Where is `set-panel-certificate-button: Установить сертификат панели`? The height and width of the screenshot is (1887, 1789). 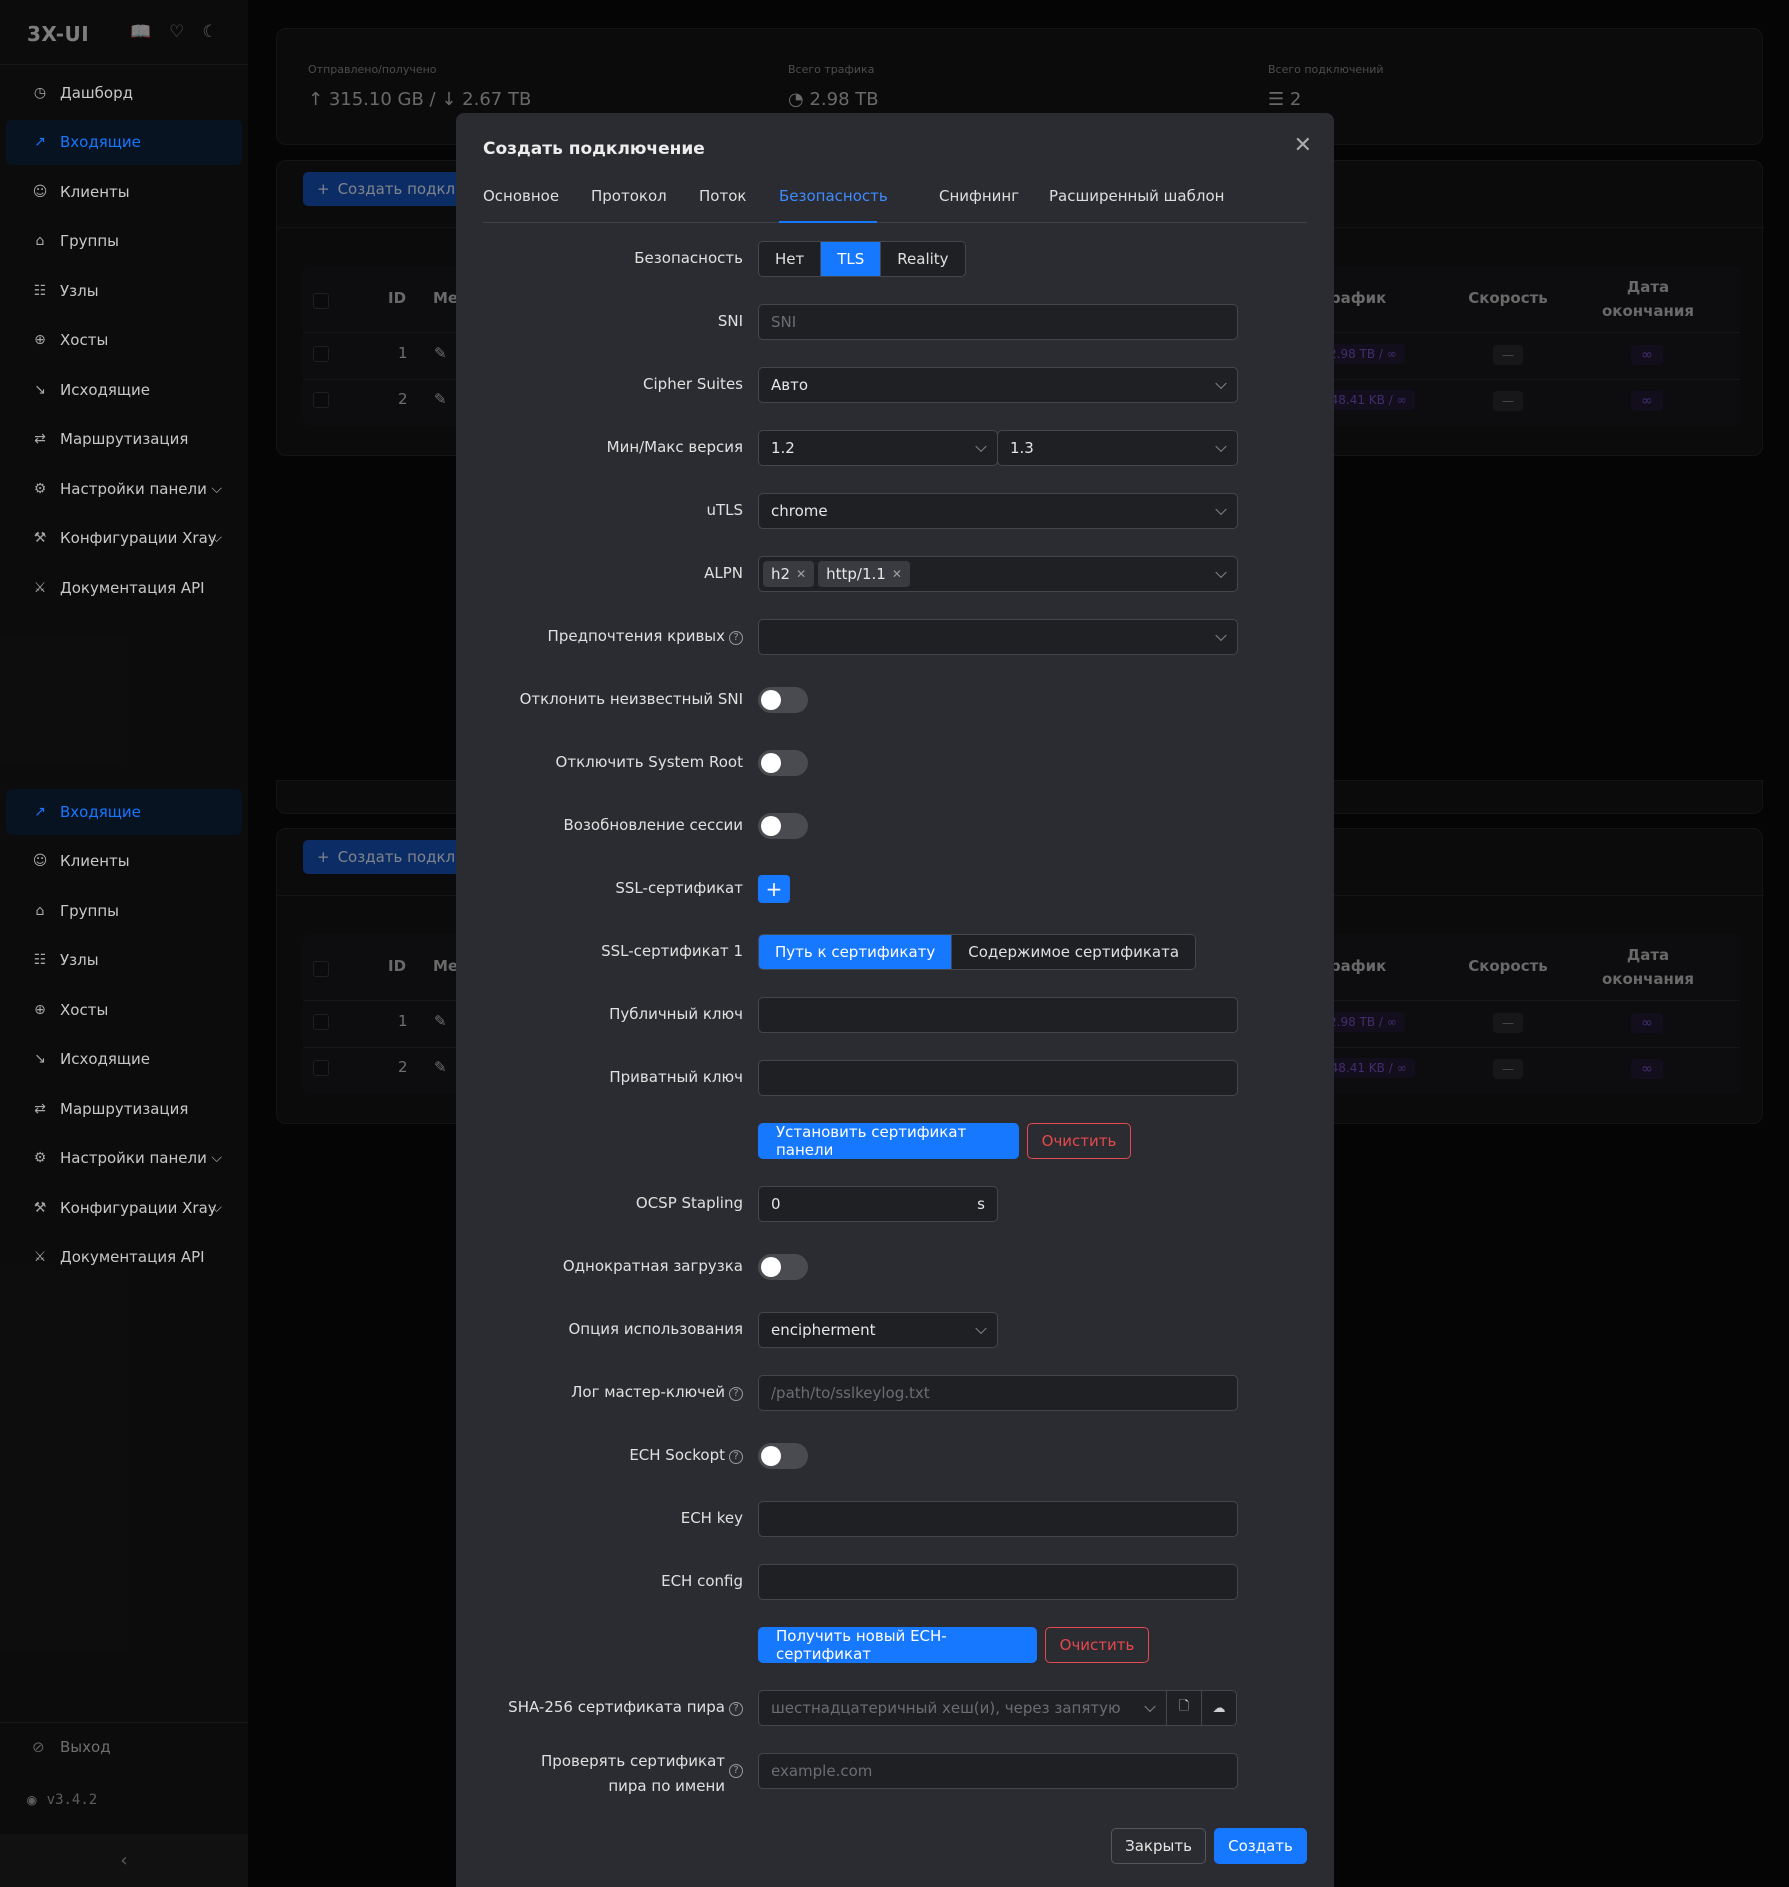 set-panel-certificate-button: Установить сертификат панели is located at coordinates (888, 1141).